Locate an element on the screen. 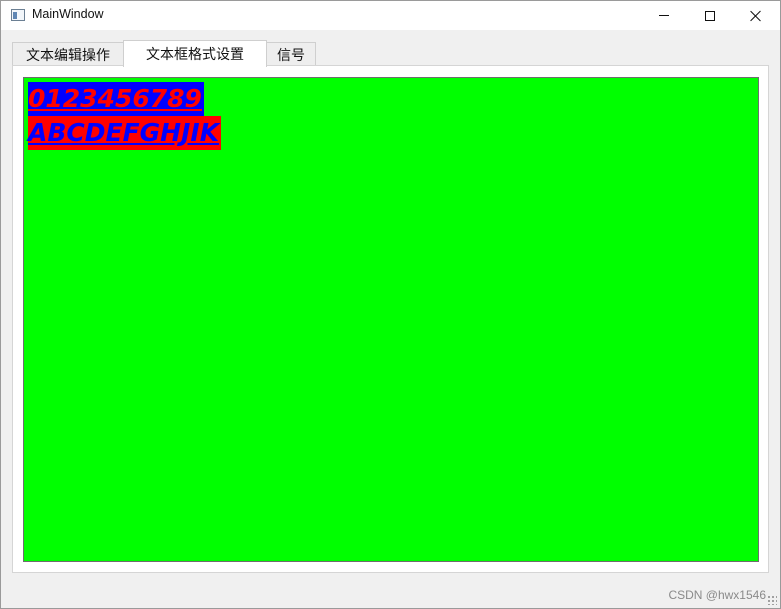  title-bar: MainWindow is located at coordinates (390, 15).